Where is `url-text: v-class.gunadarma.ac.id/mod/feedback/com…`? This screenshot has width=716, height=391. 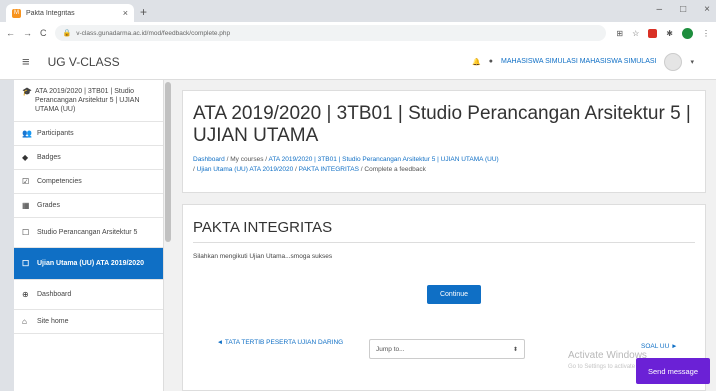 url-text: v-class.gunadarma.ac.id/mod/feedback/com… is located at coordinates (153, 33).